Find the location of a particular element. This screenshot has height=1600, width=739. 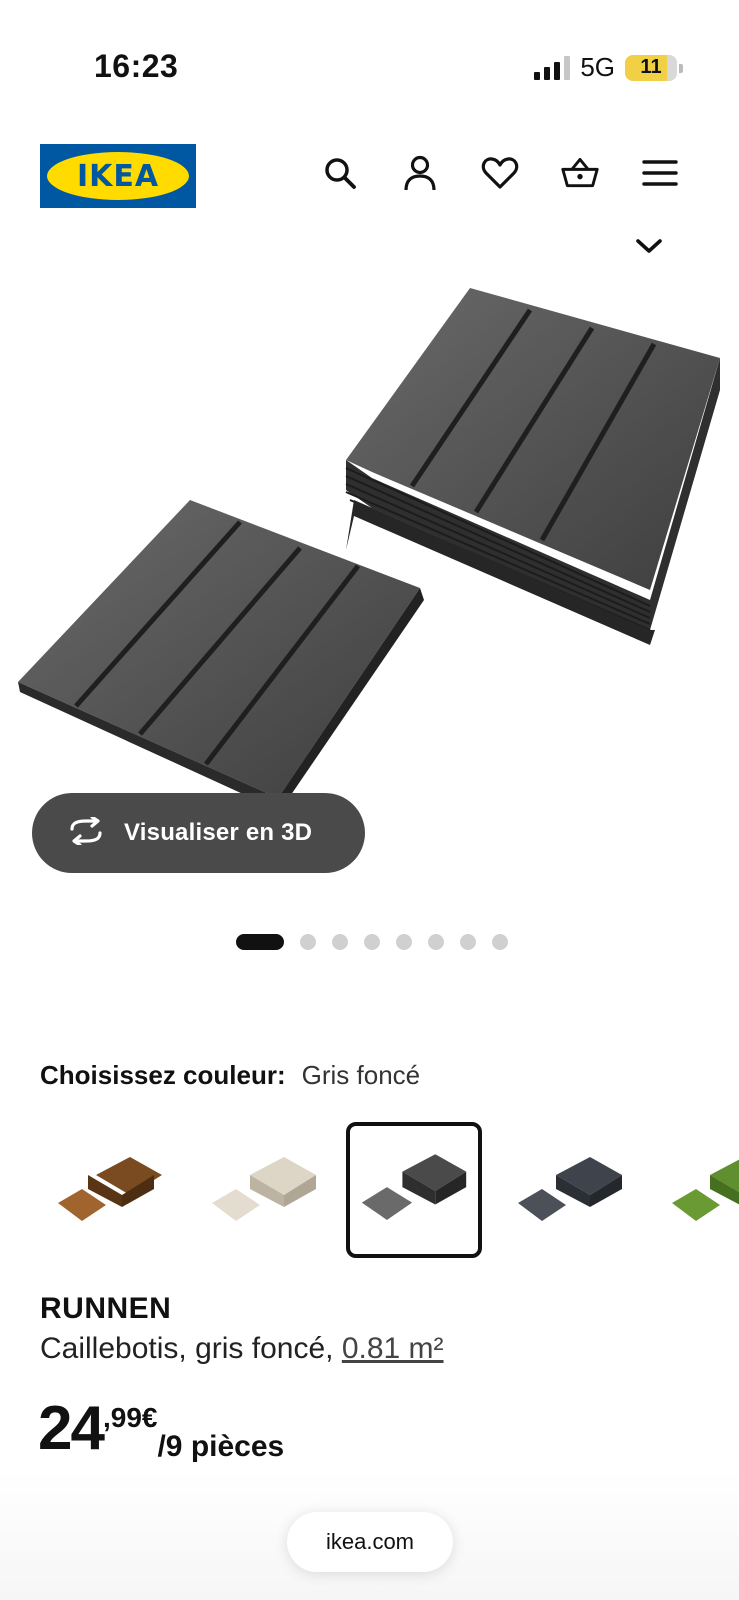

swatch-beige is located at coordinates (262, 1190).